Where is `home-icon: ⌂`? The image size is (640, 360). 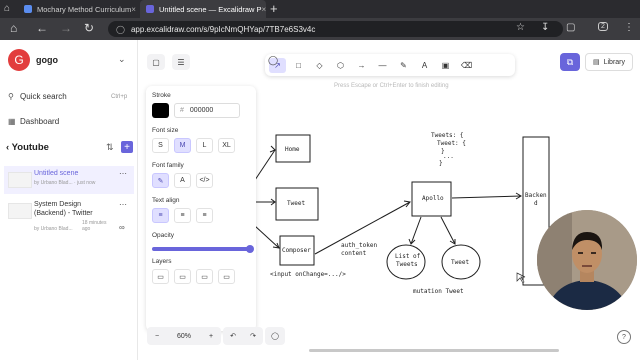 home-icon: ⌂ is located at coordinates (13, 28).